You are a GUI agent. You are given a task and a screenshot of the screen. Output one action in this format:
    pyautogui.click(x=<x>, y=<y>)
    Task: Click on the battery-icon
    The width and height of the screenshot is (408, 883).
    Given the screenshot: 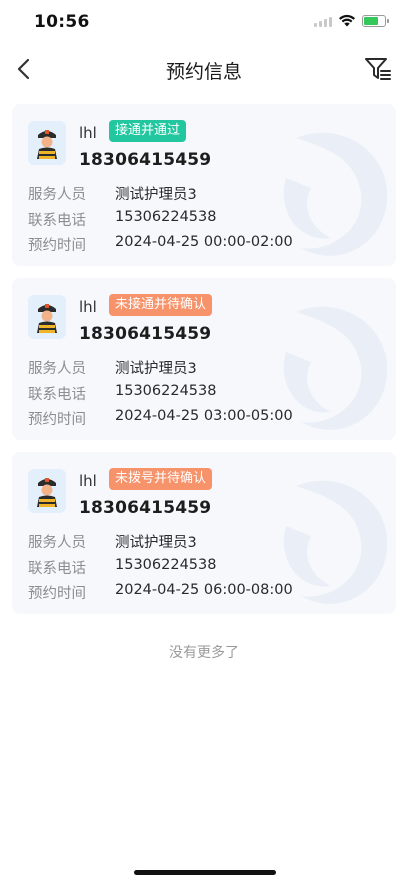 What is the action you would take?
    pyautogui.click(x=375, y=20)
    